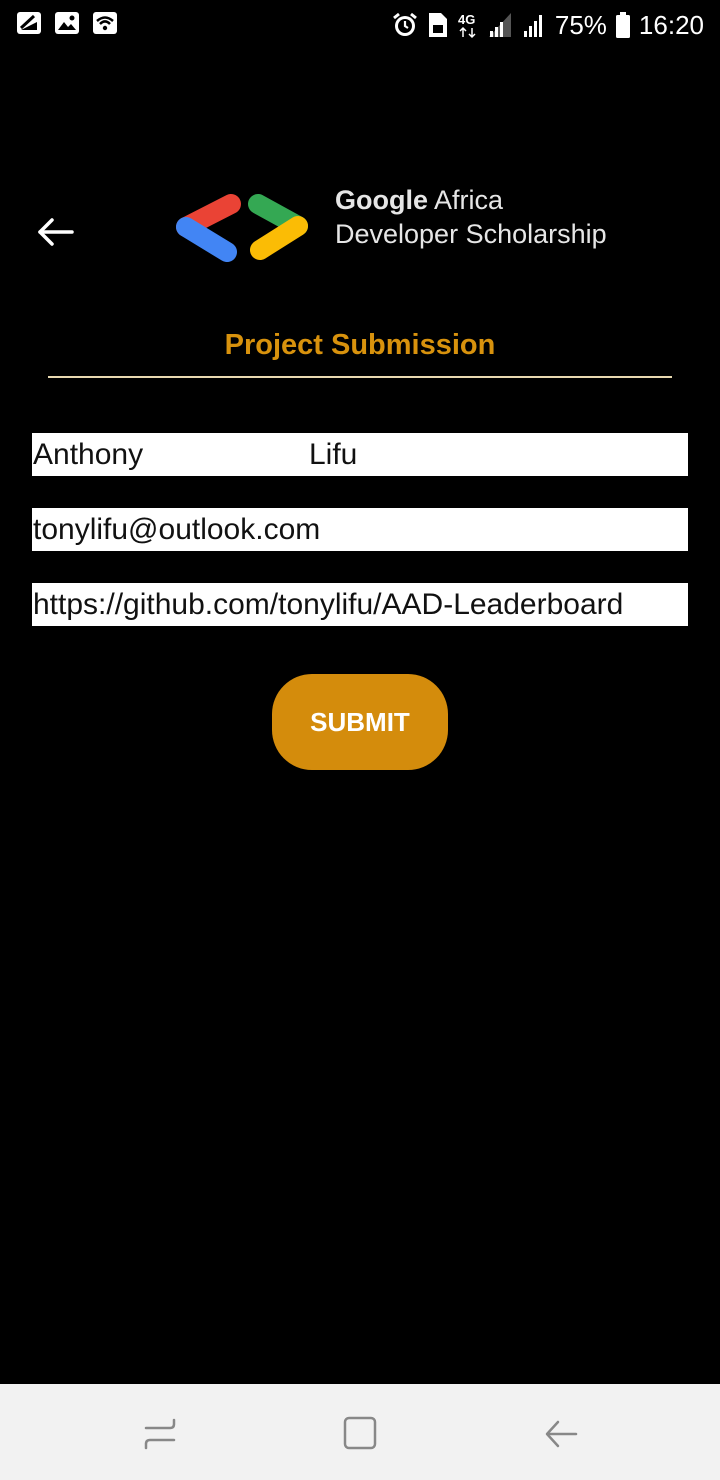 Image resolution: width=720 pixels, height=1480 pixels. I want to click on gallery-icon, so click(67, 23).